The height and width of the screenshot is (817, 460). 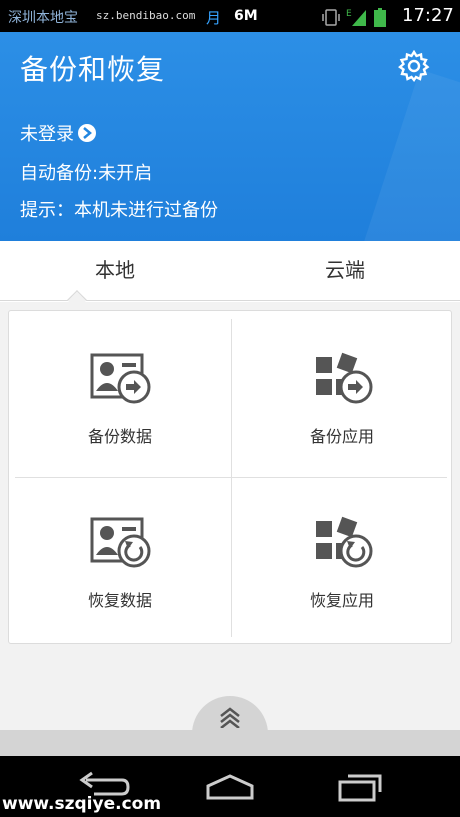 I want to click on login-link: 未登录, so click(x=58, y=133).